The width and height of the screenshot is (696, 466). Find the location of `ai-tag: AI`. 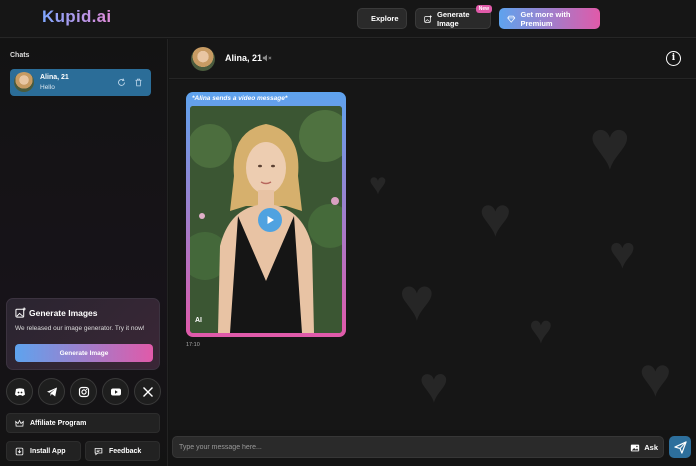

ai-tag: AI is located at coordinates (198, 320).